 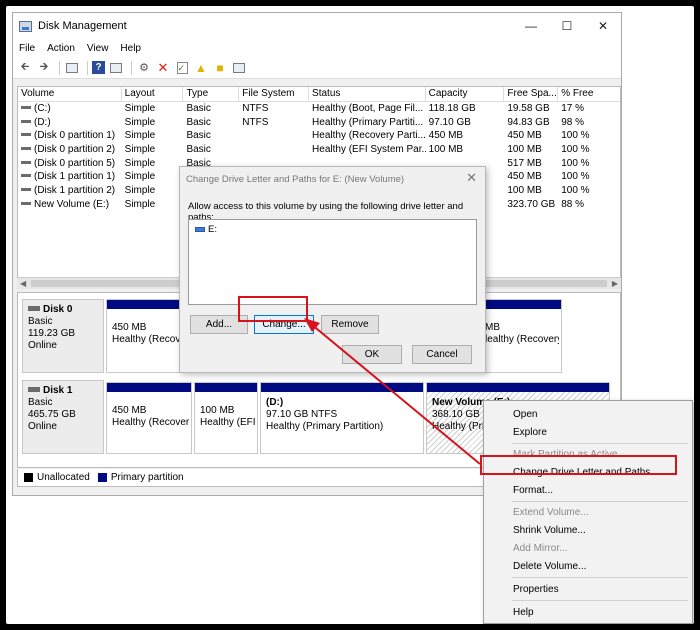 I want to click on annotation-arrow, so click(x=392, y=391).